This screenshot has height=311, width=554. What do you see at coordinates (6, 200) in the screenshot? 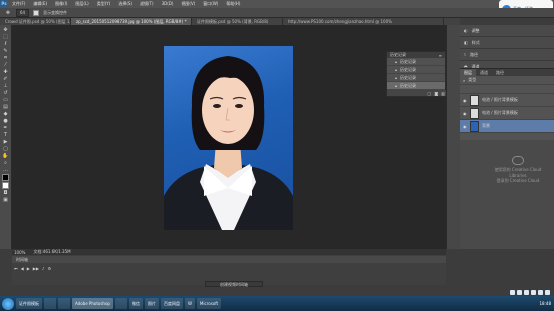
I see `screen-mode-icon: ▣` at bounding box center [6, 200].